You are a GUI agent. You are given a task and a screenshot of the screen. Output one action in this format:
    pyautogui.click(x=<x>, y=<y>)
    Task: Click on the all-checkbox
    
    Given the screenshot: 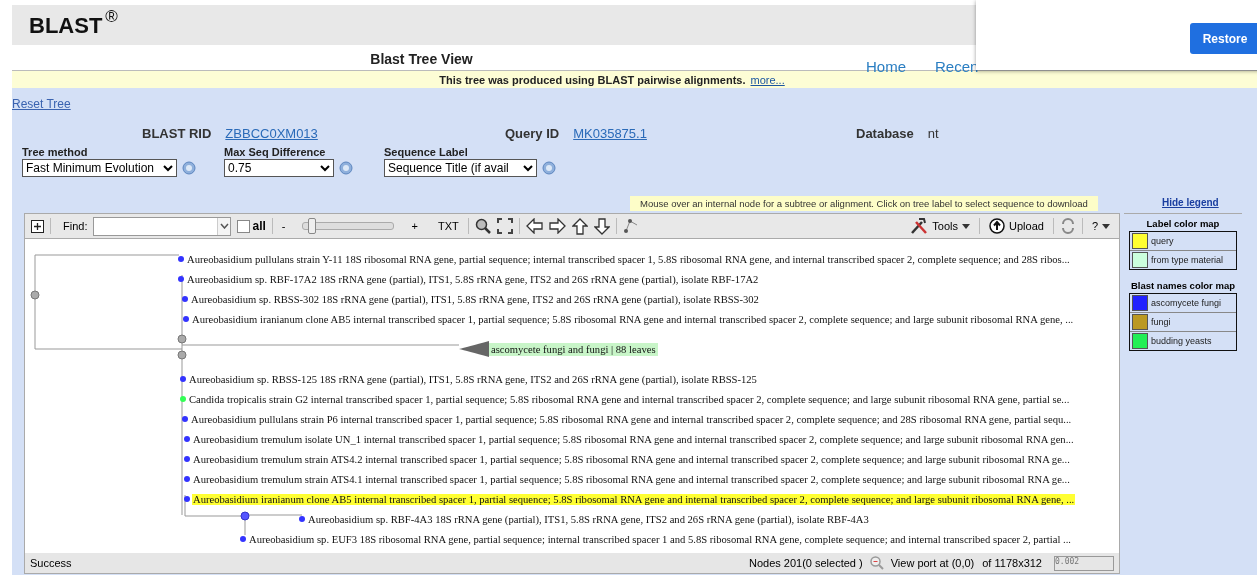 What is the action you would take?
    pyautogui.click(x=244, y=226)
    